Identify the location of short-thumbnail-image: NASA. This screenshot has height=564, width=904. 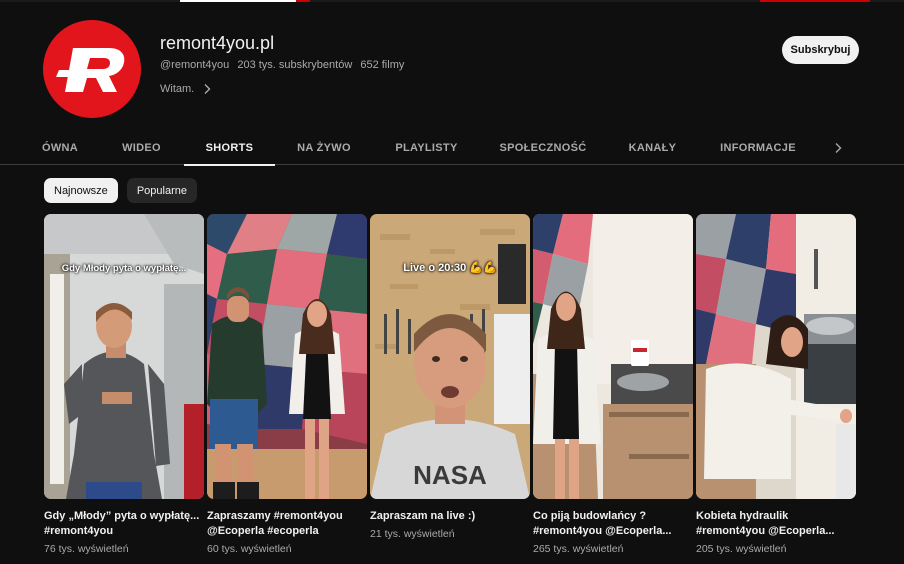
(450, 356).